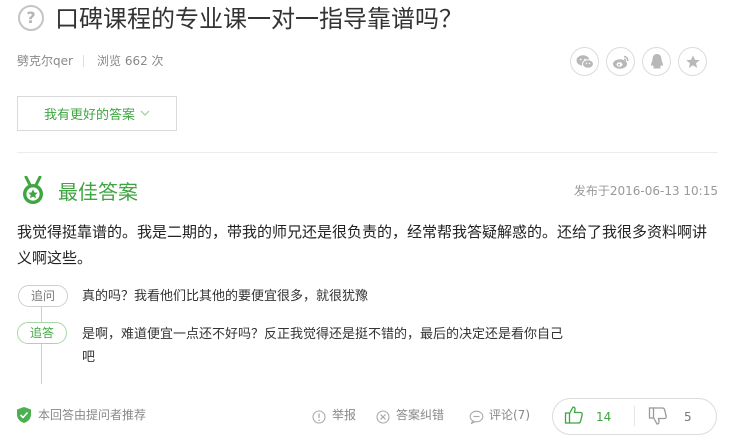 This screenshot has width=741, height=440. What do you see at coordinates (319, 418) in the screenshot?
I see `report-icon` at bounding box center [319, 418].